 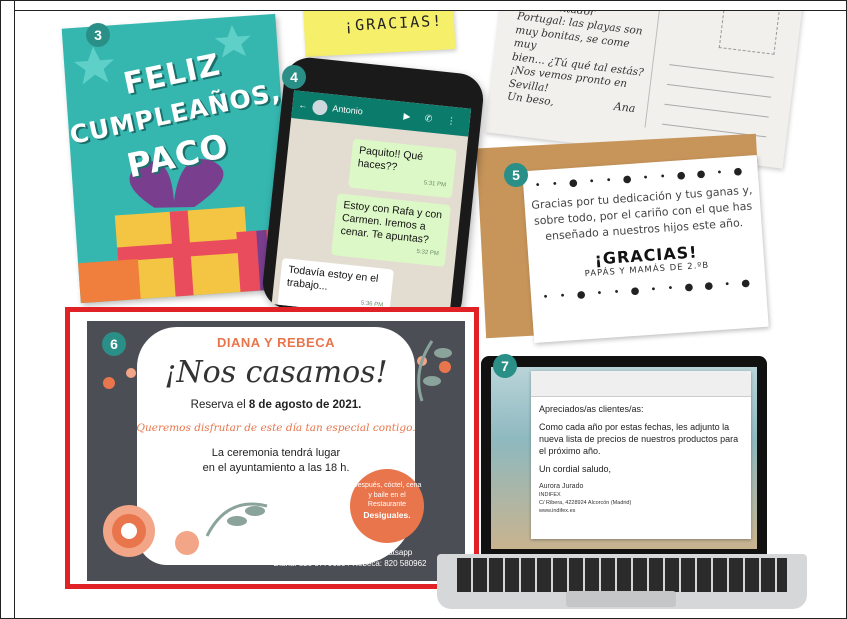 I want to click on save-the-date: Reserva el 8 de agosto de 2021., so click(x=276, y=405).